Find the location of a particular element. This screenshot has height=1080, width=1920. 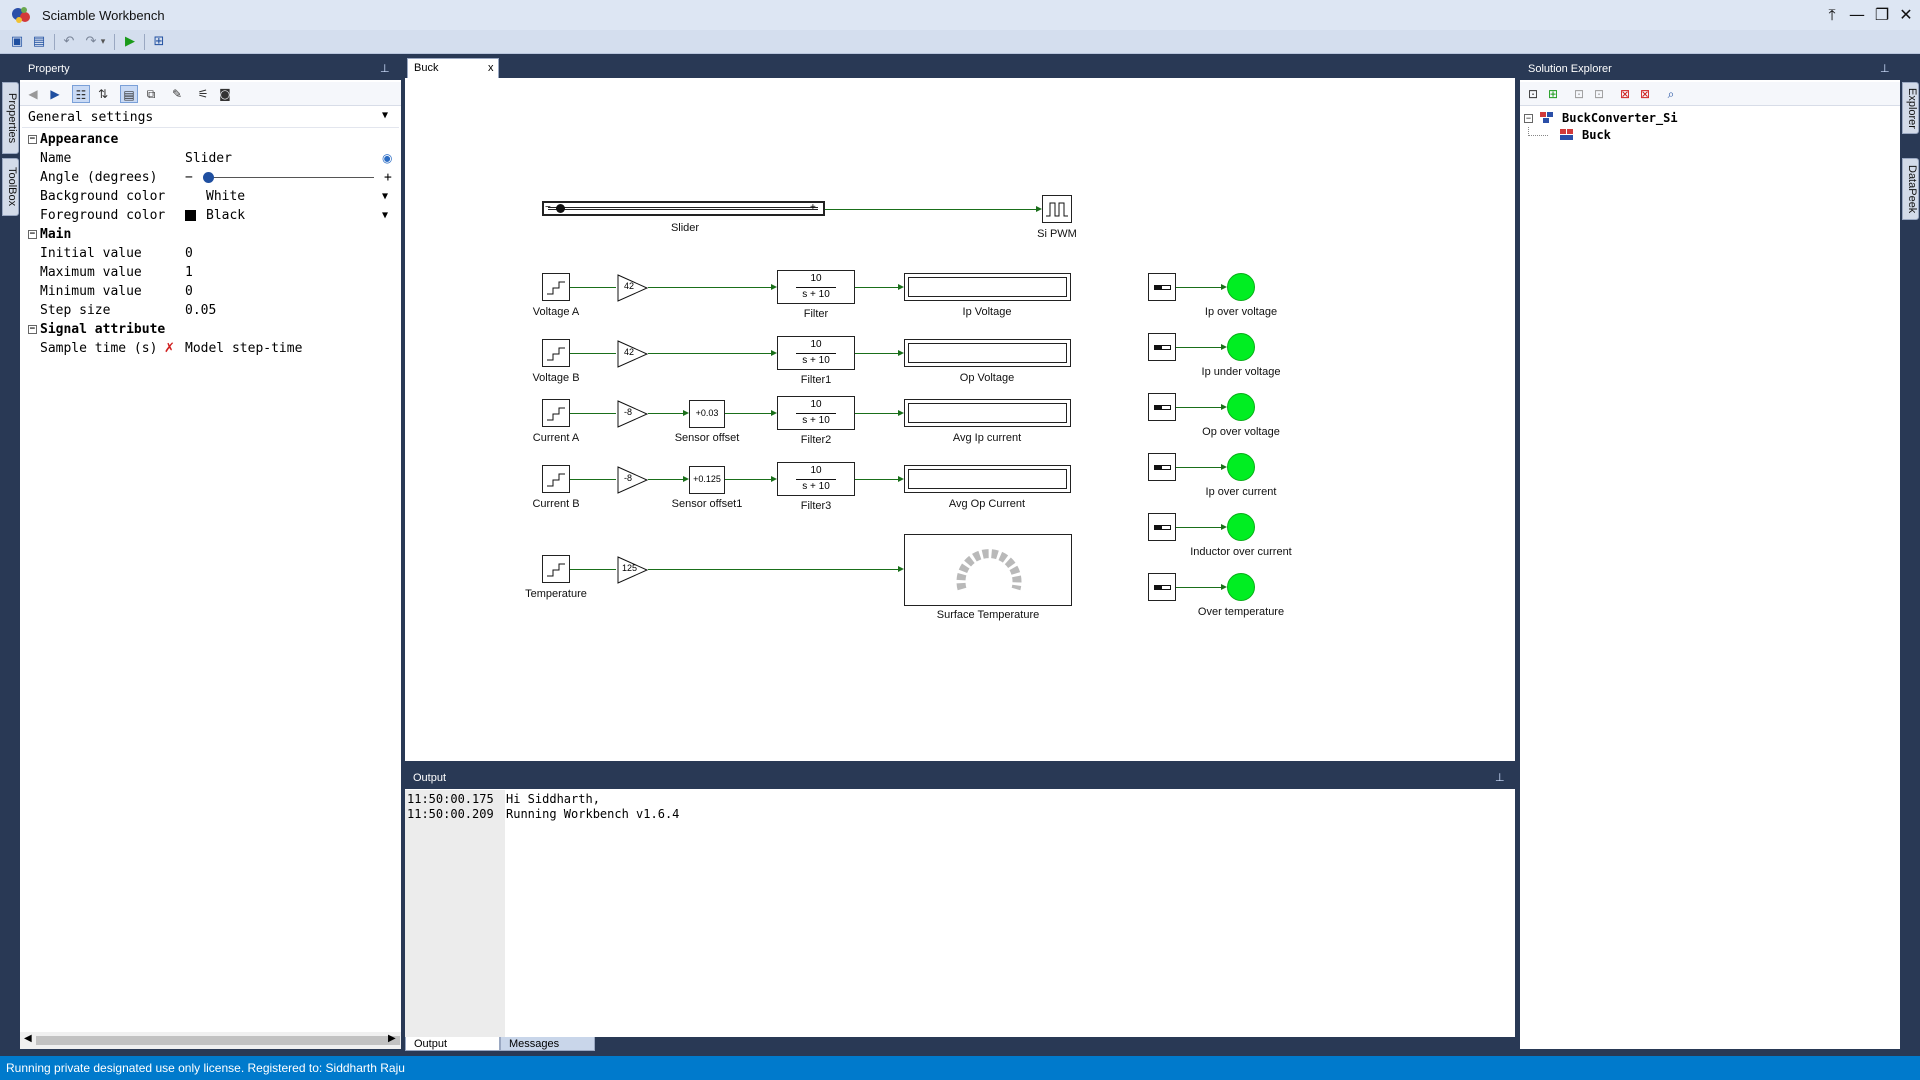

property-row-name: Name Slider ◉ is located at coordinates (210, 158).